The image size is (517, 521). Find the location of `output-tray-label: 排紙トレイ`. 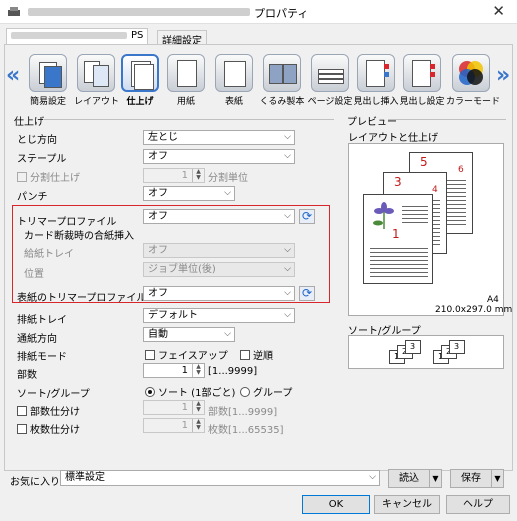

output-tray-label: 排紙トレイ is located at coordinates (42, 320).